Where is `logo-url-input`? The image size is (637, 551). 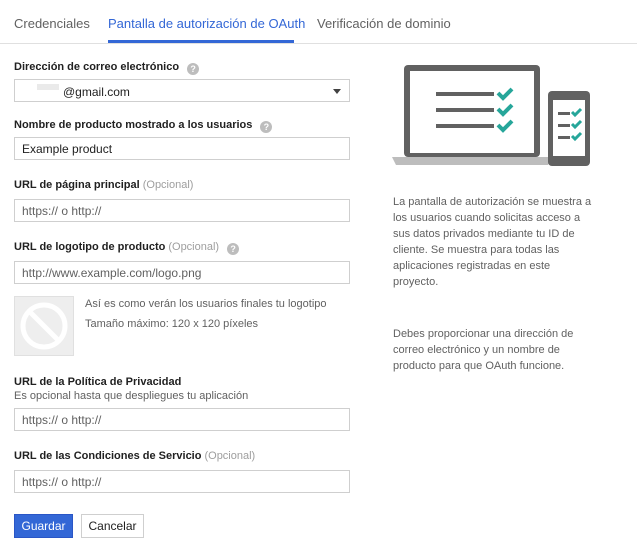 logo-url-input is located at coordinates (182, 272).